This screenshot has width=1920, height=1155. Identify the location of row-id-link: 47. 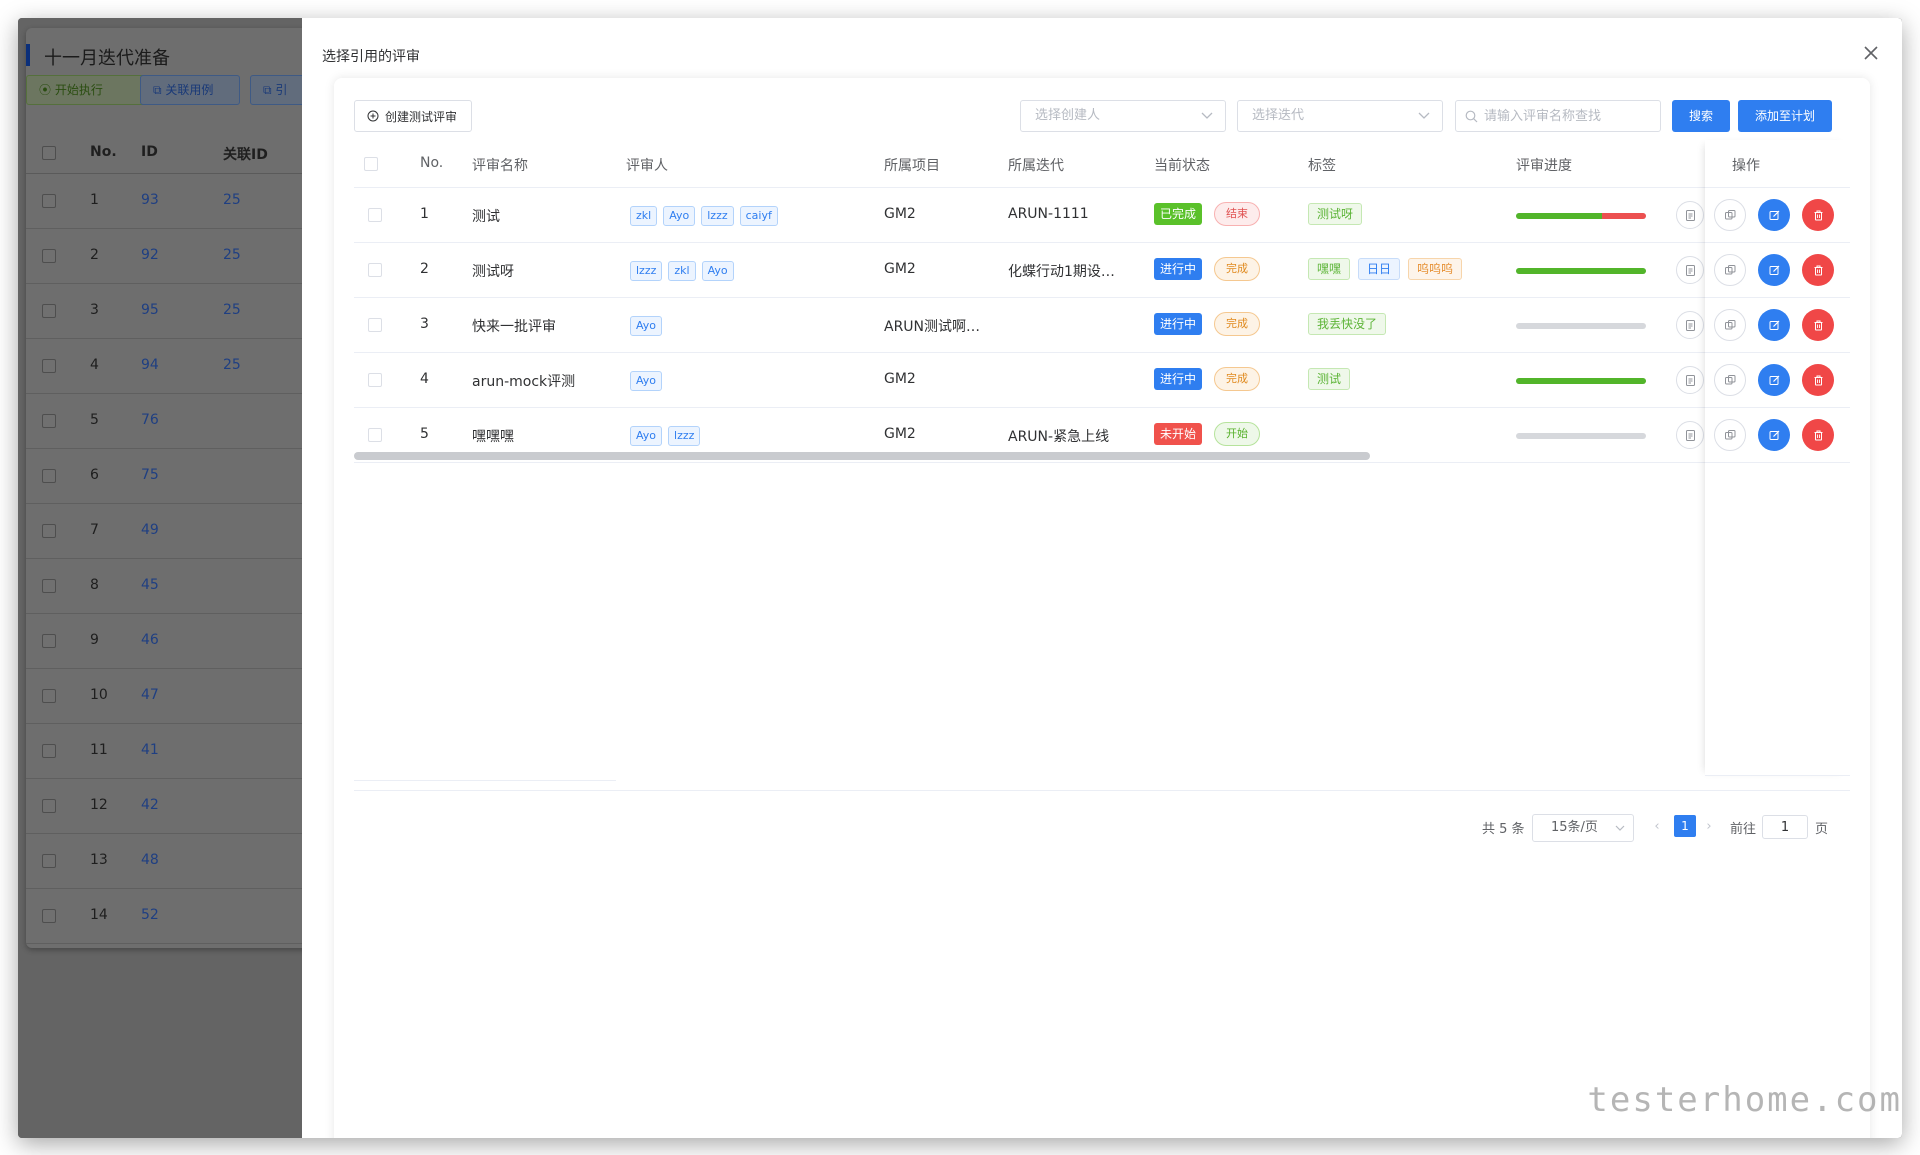
(150, 695).